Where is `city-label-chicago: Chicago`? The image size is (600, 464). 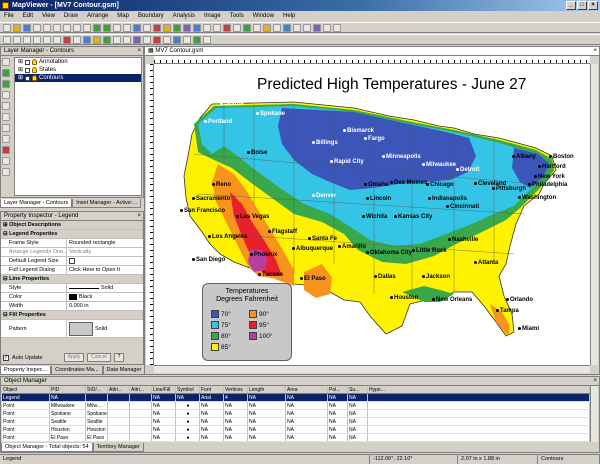 city-label-chicago: Chicago is located at coordinates (440, 185).